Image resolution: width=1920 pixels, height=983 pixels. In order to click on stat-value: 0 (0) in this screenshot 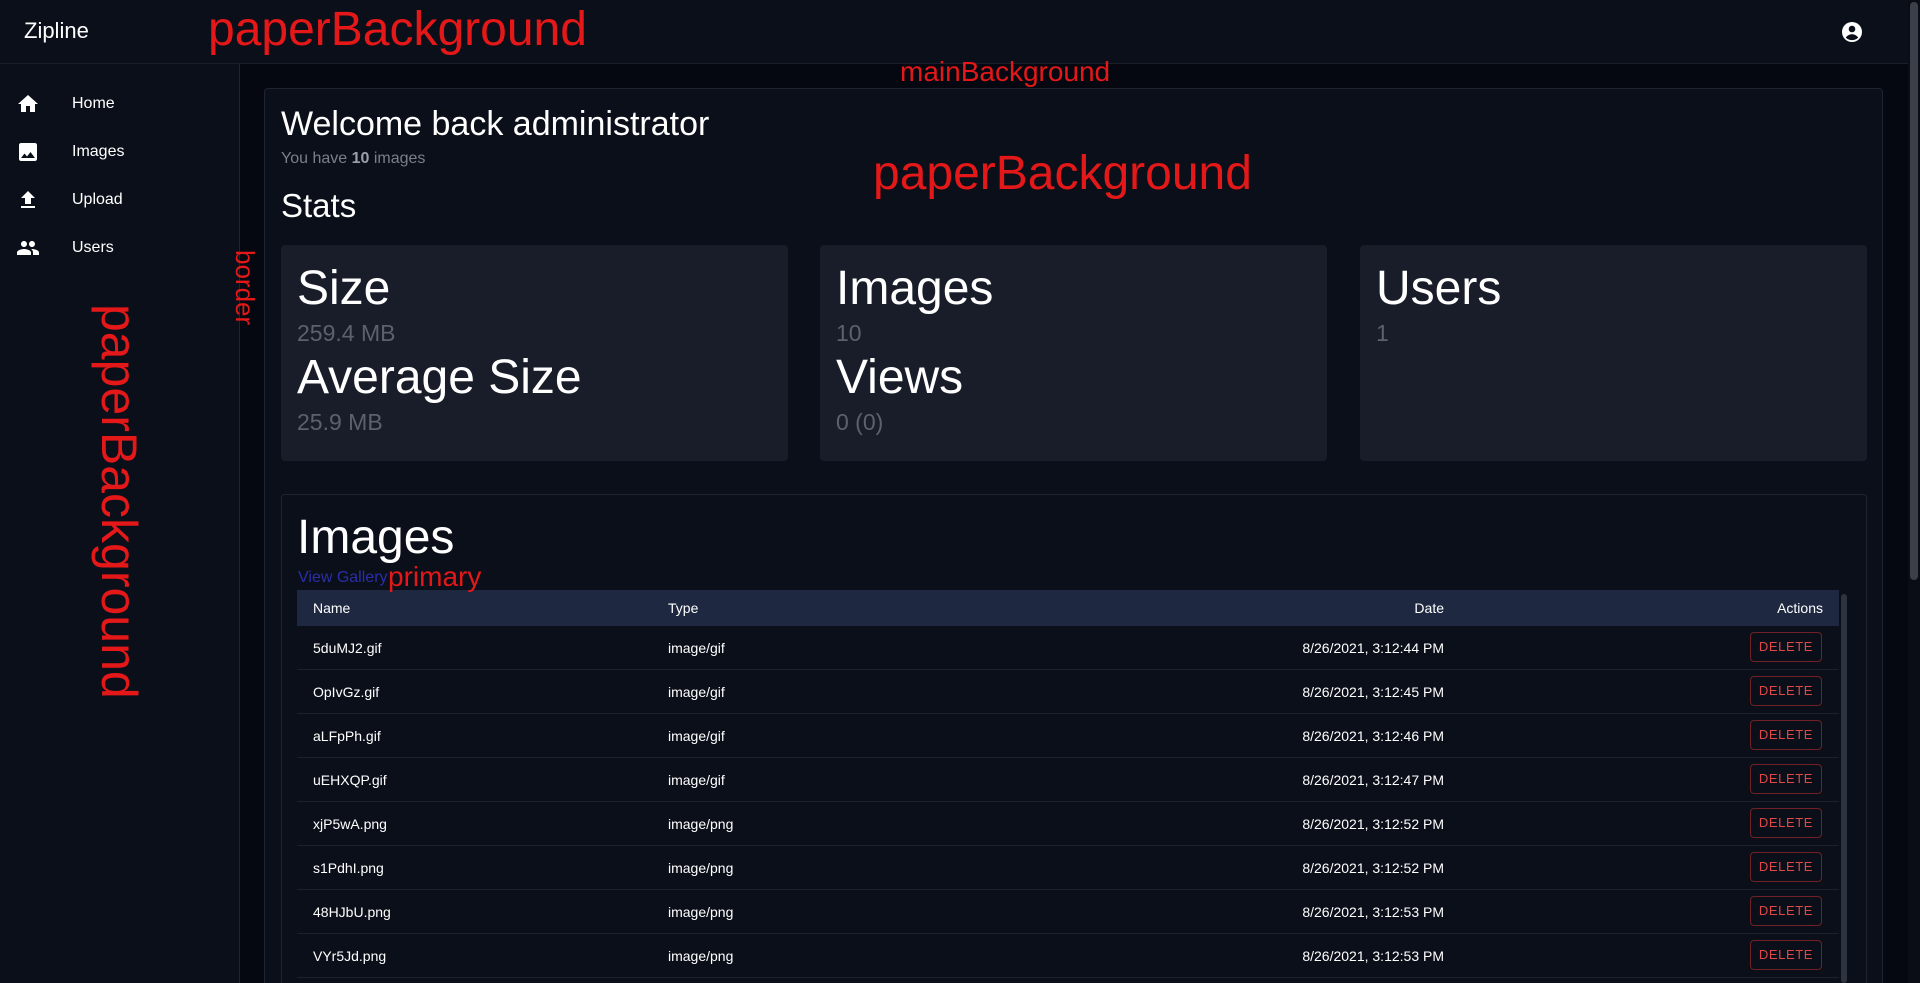, I will do `click(860, 422)`.